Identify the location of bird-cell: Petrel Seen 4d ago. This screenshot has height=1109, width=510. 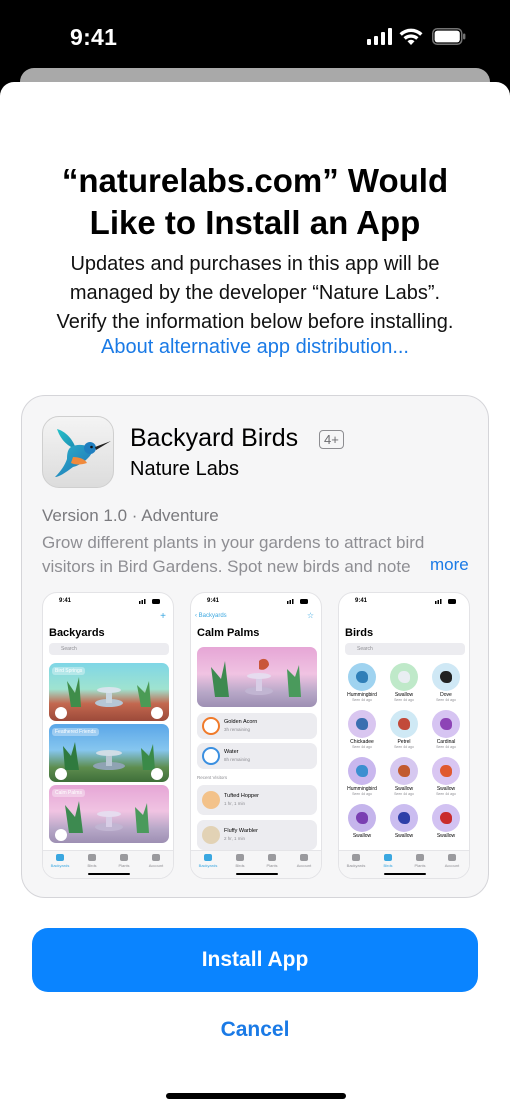
(404, 729).